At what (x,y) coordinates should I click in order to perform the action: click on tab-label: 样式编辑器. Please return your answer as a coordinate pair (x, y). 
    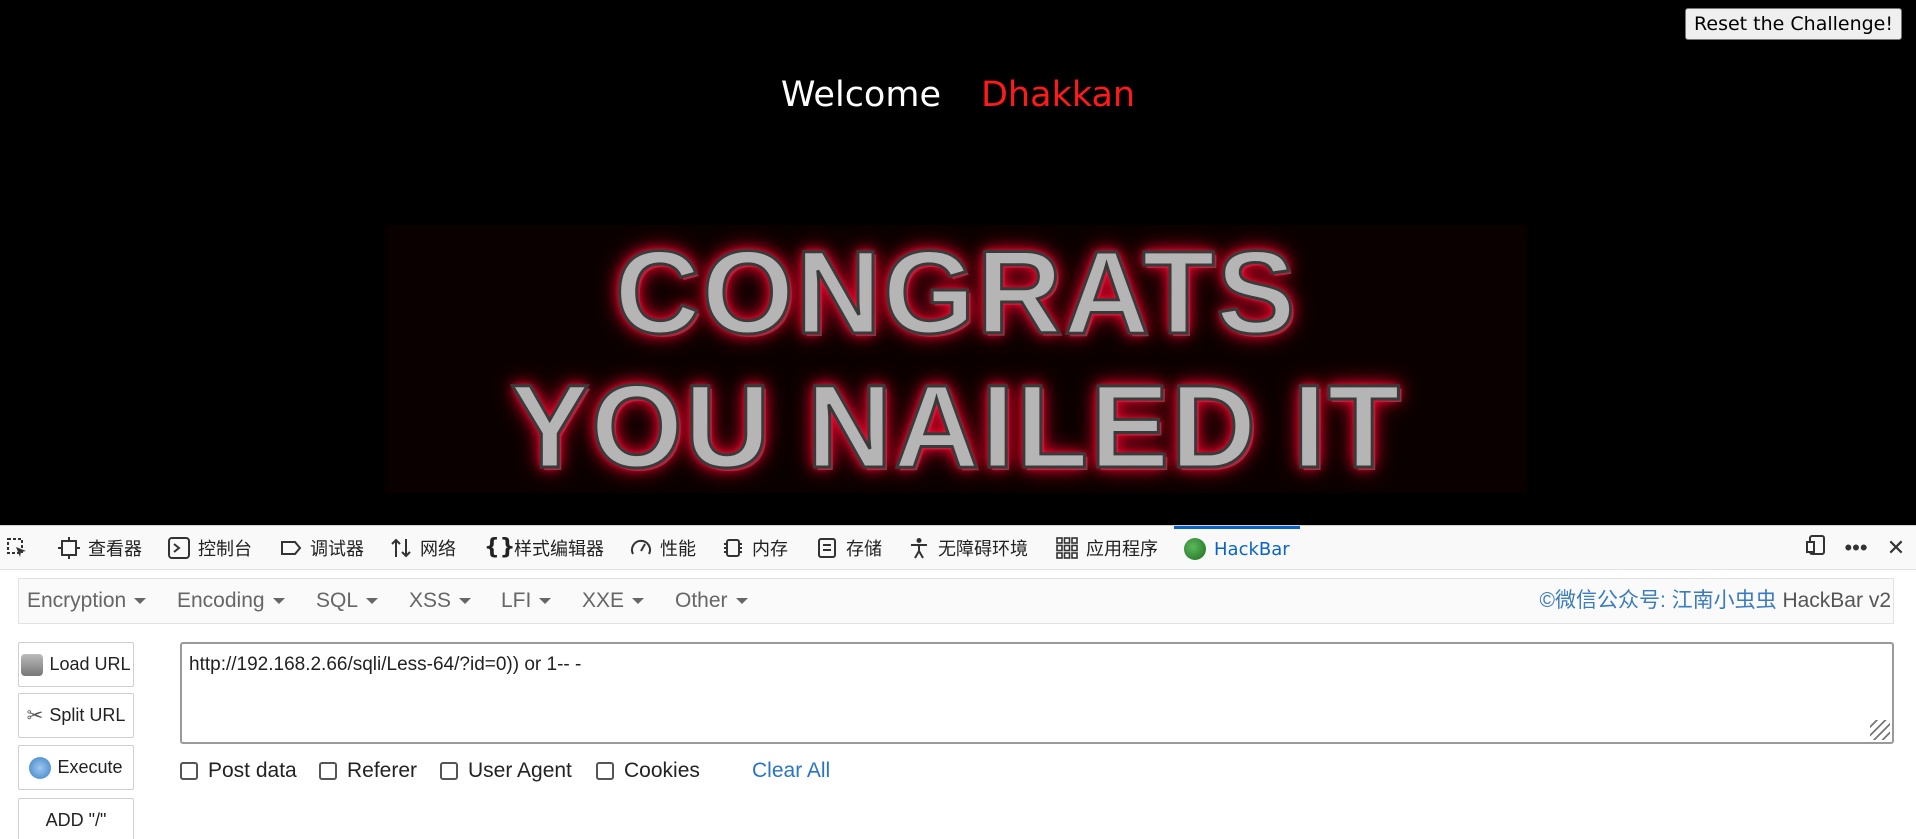
    Looking at the image, I should click on (559, 549).